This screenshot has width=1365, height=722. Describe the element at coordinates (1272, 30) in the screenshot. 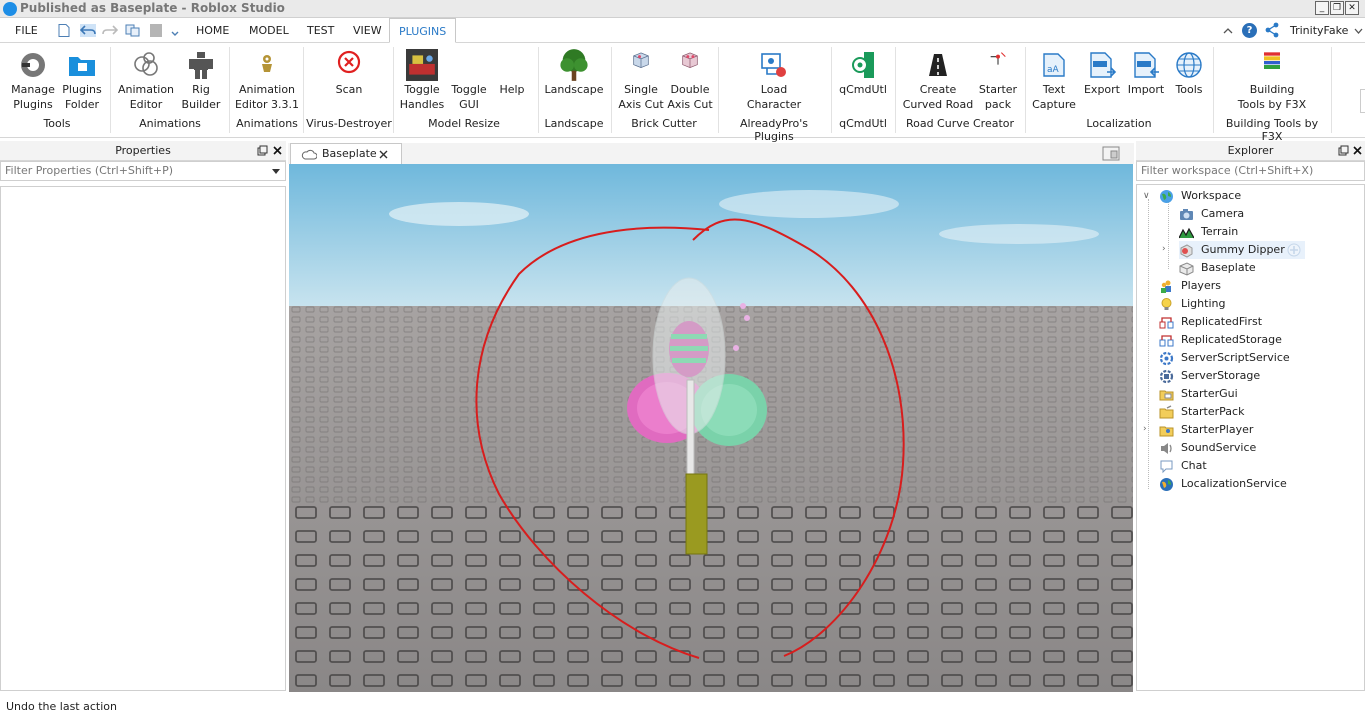

I see `share-icon` at that location.